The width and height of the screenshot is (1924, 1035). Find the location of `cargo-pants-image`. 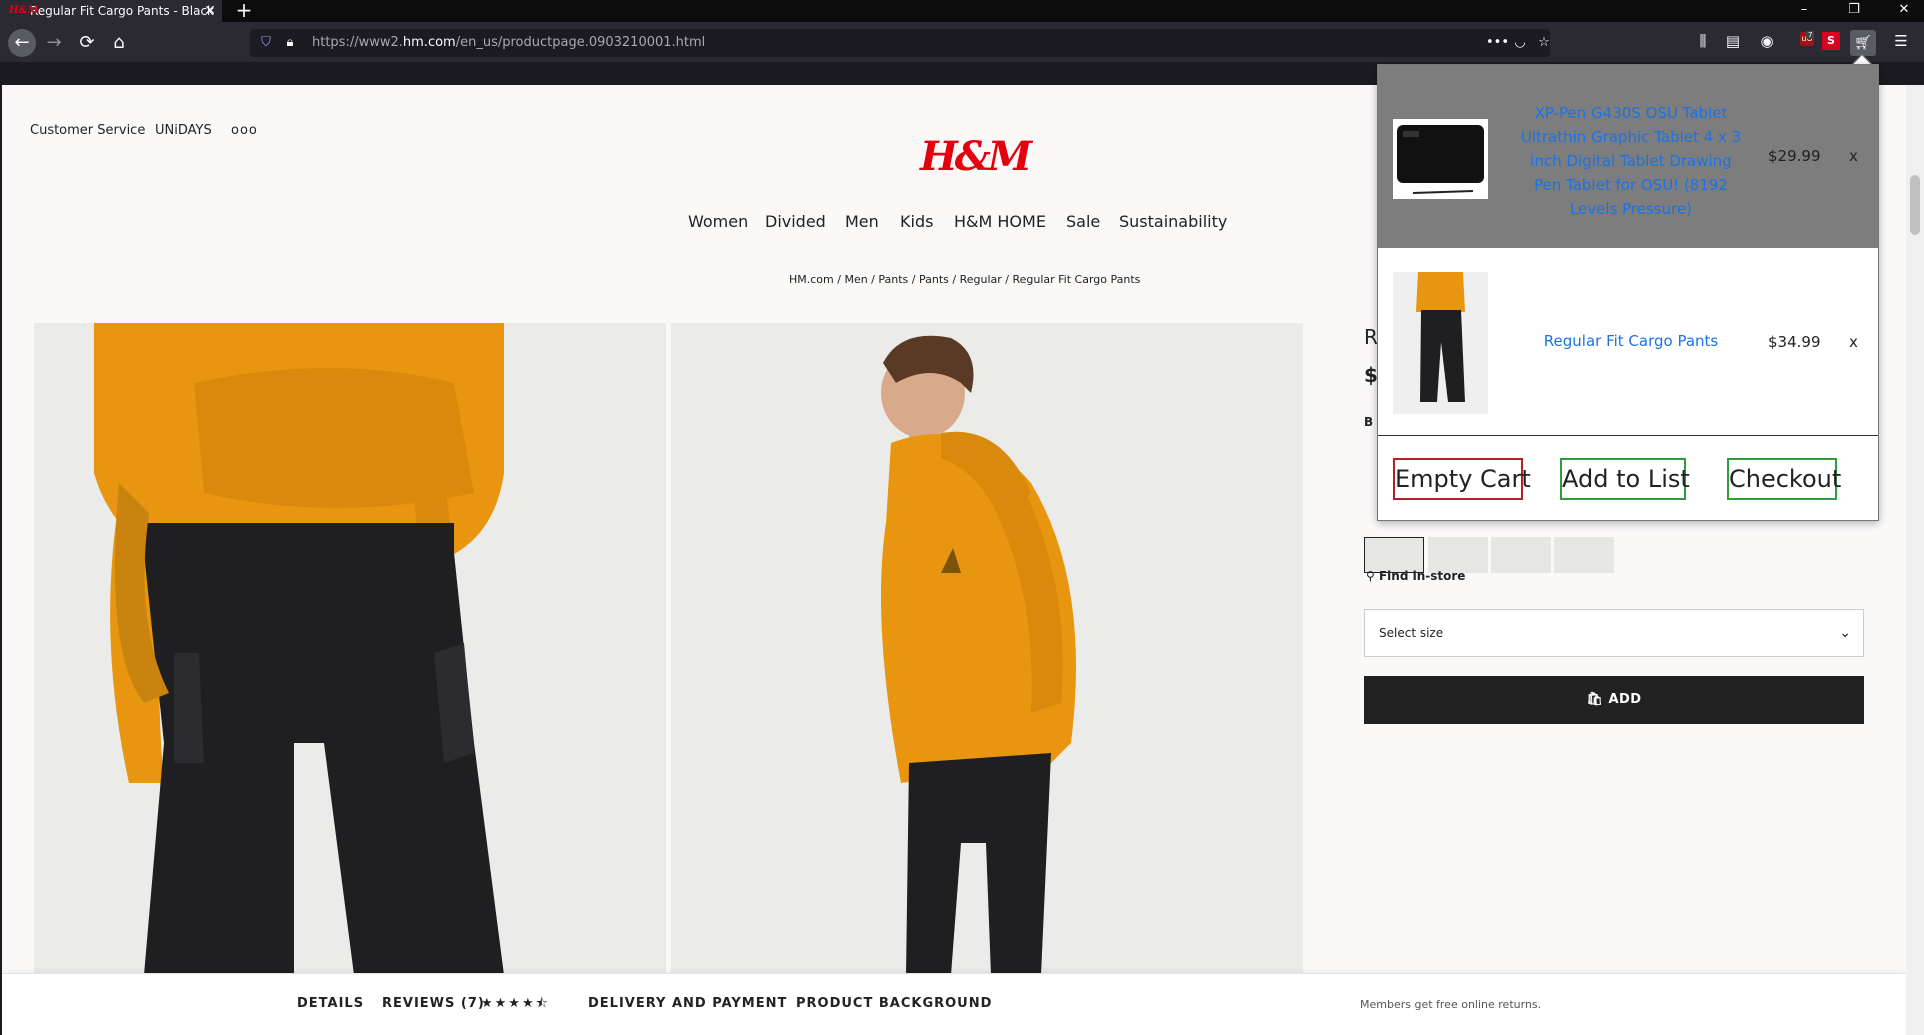

cargo-pants-image is located at coordinates (1440, 343).